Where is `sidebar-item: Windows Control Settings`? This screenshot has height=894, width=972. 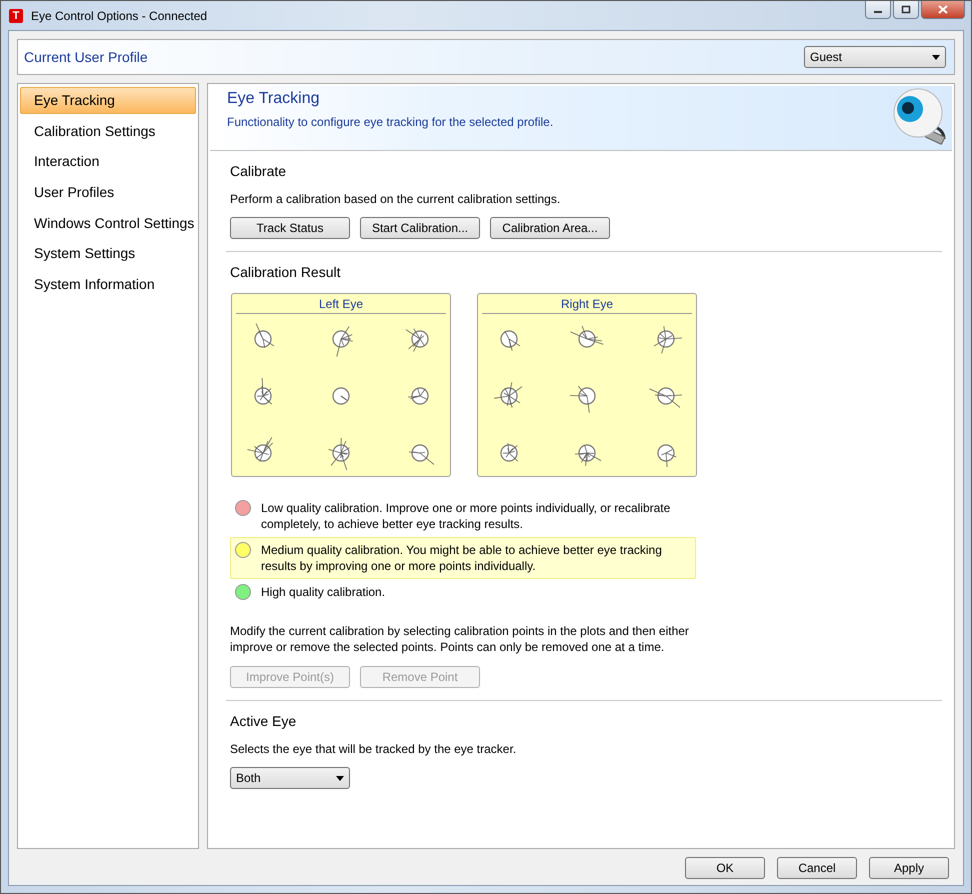
sidebar-item: Windows Control Settings is located at coordinates (108, 223).